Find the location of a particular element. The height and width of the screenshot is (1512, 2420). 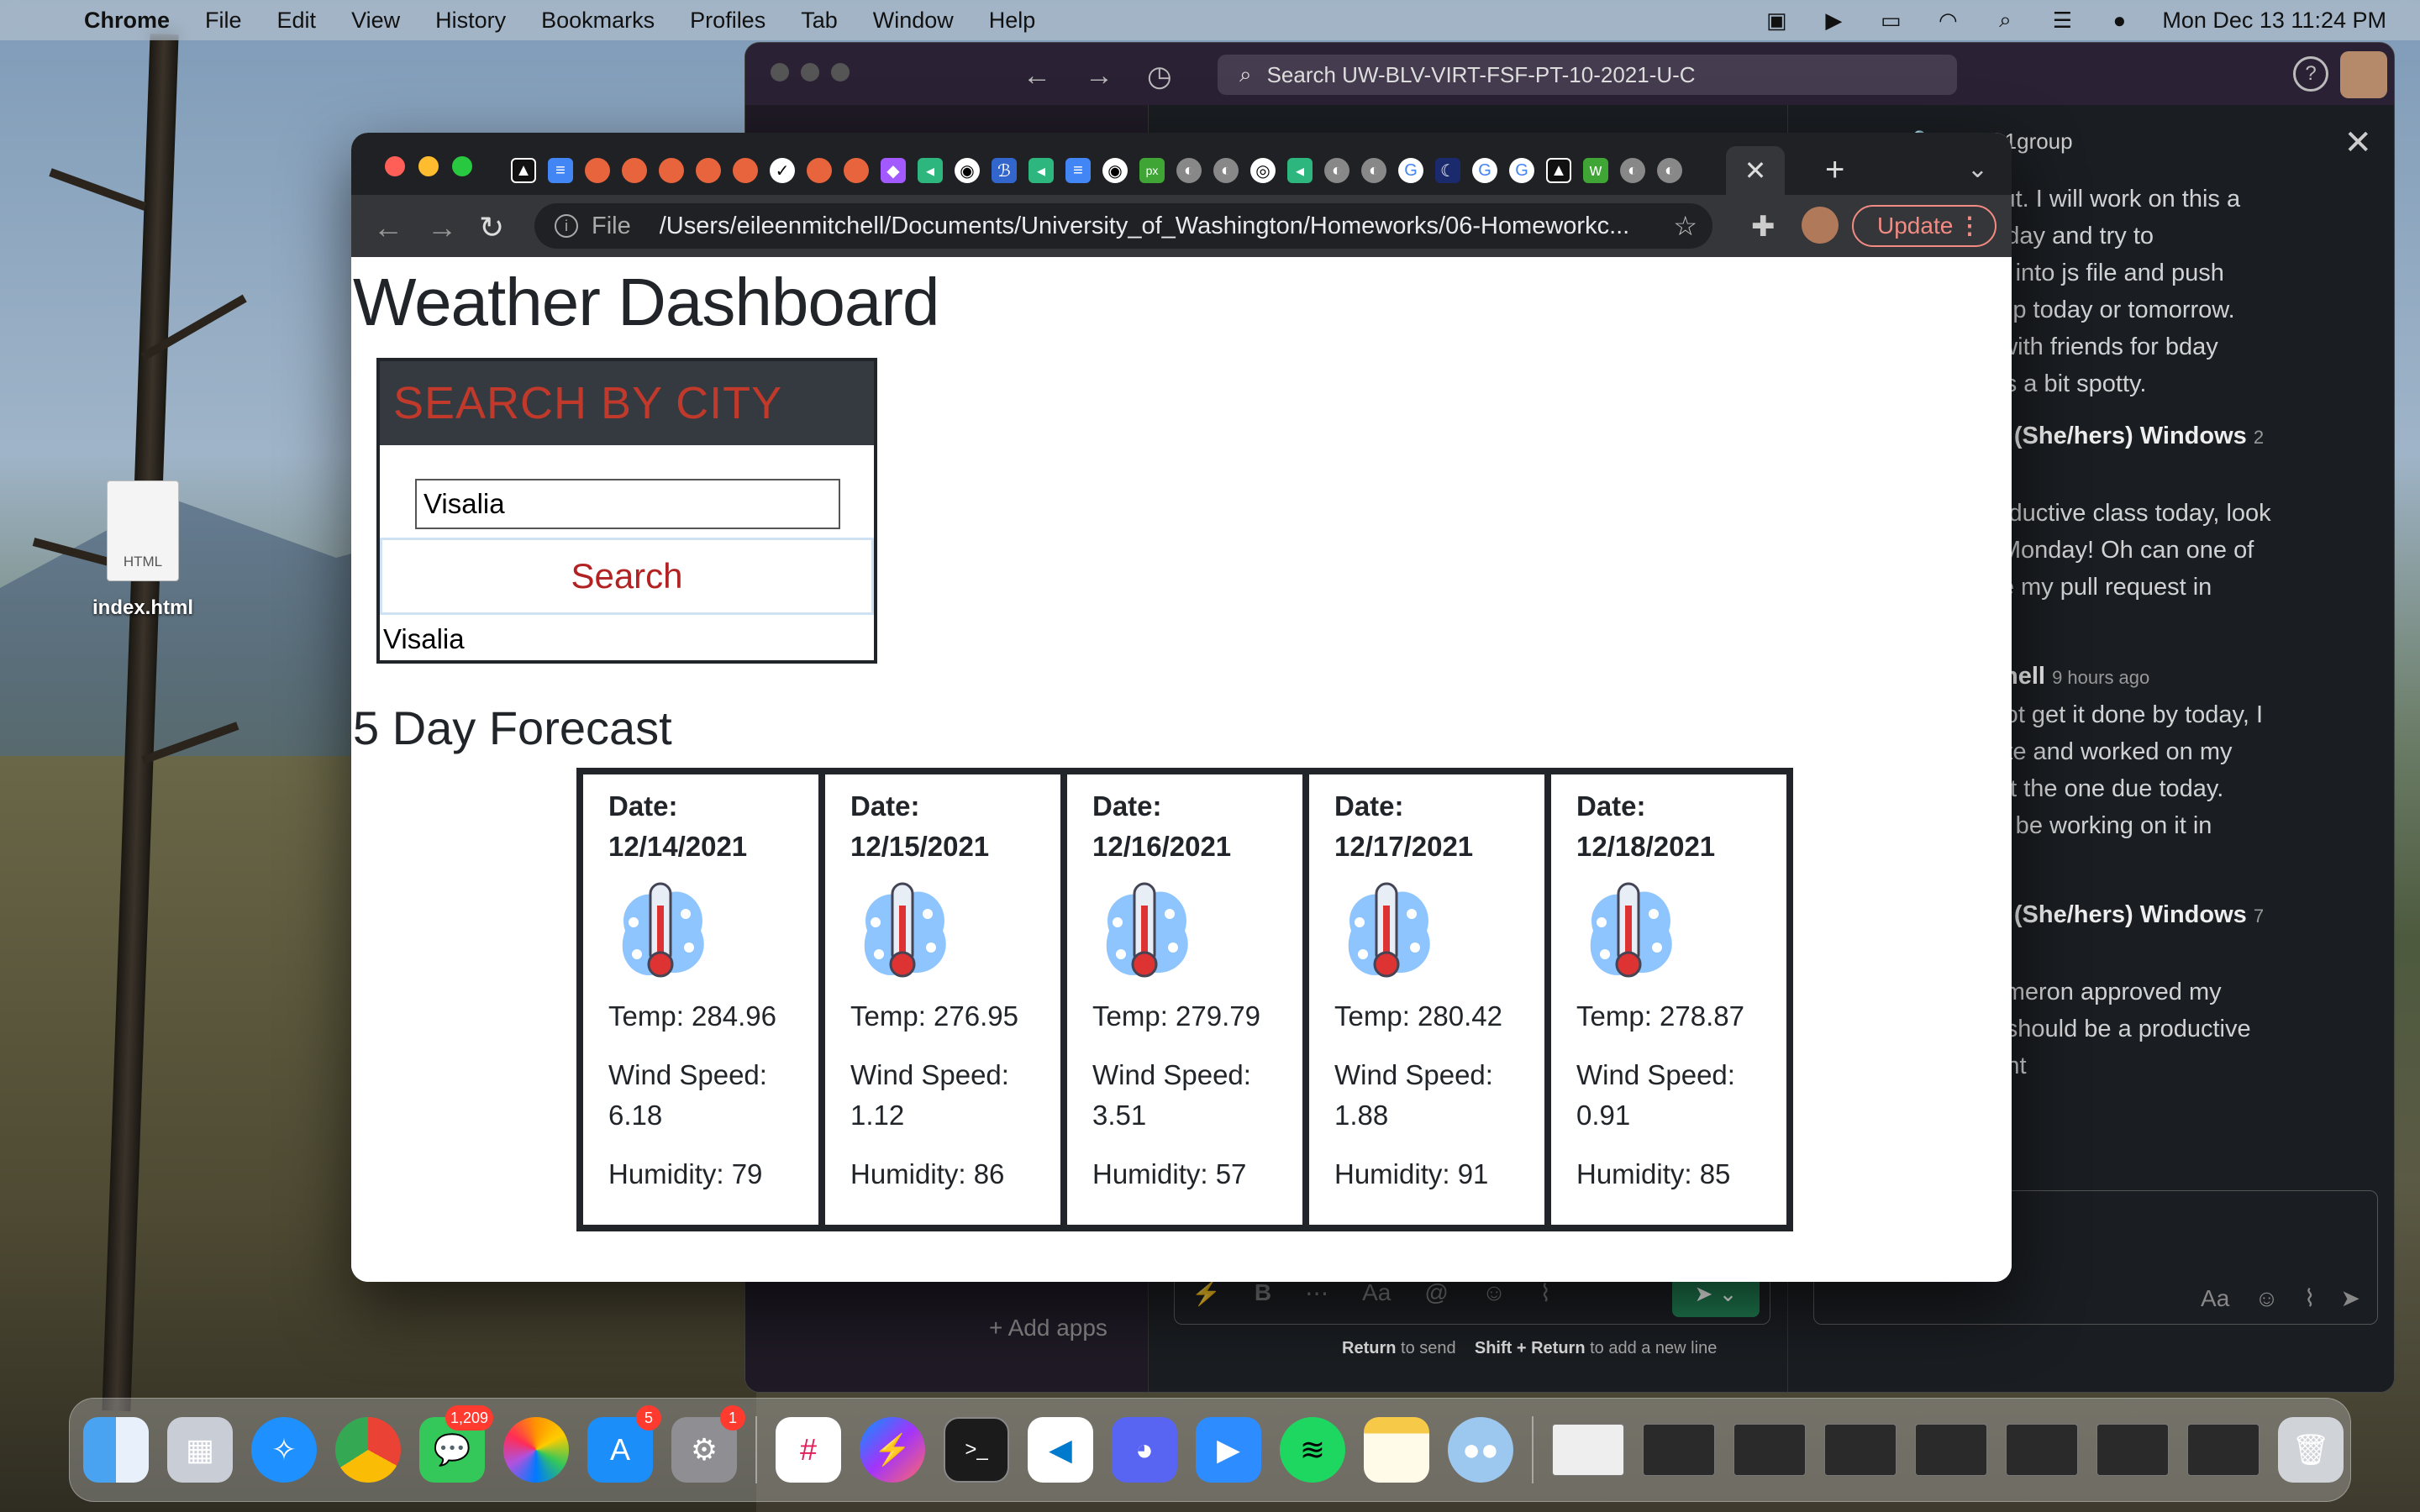

info-icon: i is located at coordinates (567, 226).